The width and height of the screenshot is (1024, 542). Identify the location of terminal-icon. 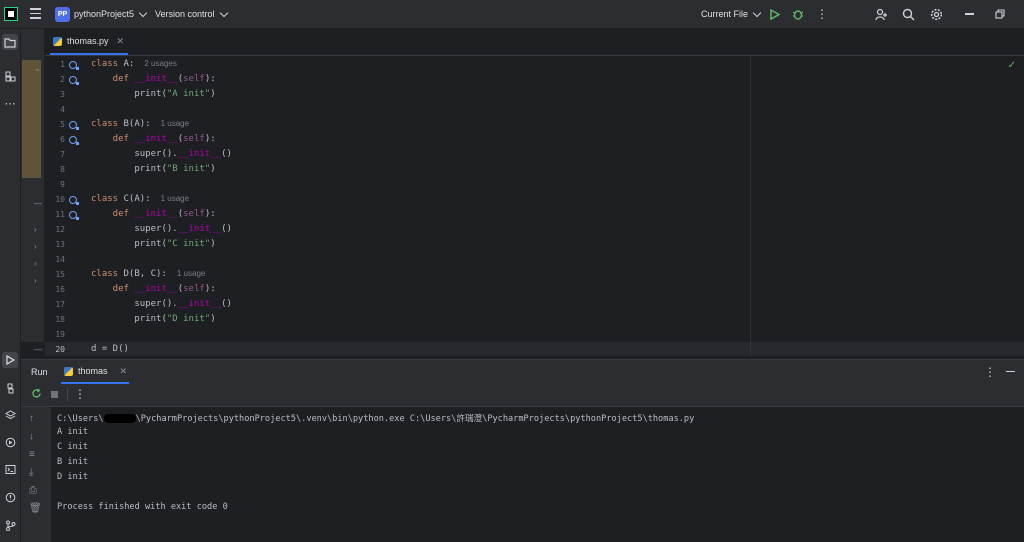
(10, 469).